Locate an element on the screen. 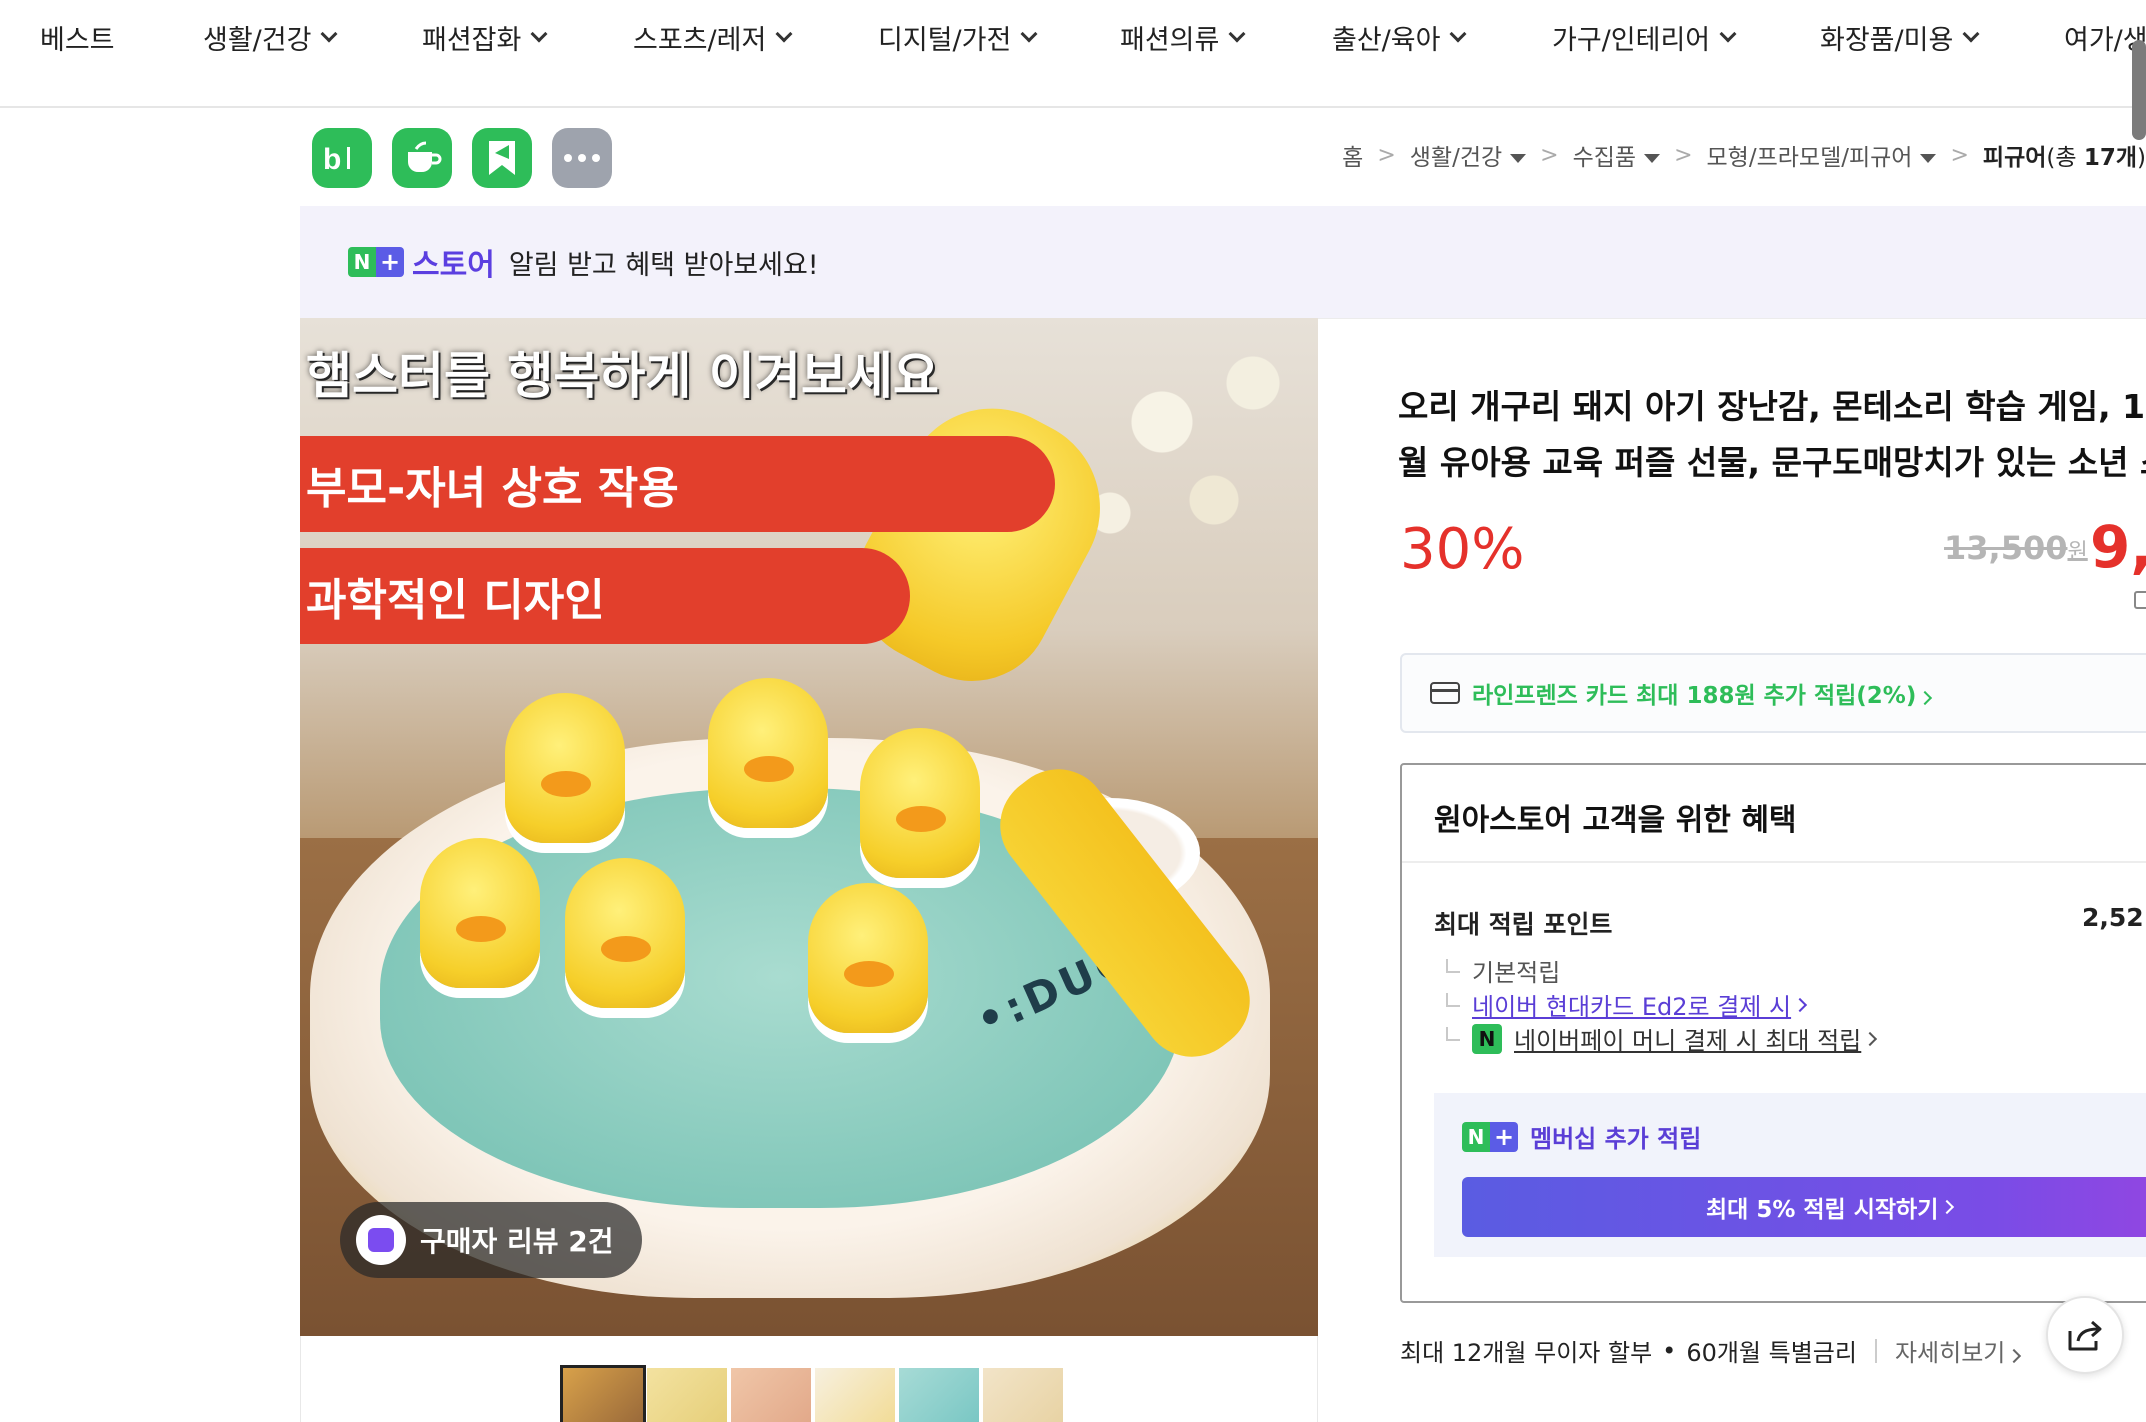 This screenshot has width=2146, height=1422. notice-message: 알림 받고 혜택 받아보세요! is located at coordinates (663, 265).